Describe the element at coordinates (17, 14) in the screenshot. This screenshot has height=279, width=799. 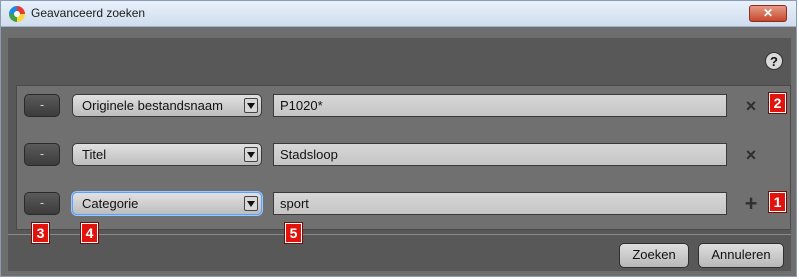
I see `app-logo-icon` at that location.